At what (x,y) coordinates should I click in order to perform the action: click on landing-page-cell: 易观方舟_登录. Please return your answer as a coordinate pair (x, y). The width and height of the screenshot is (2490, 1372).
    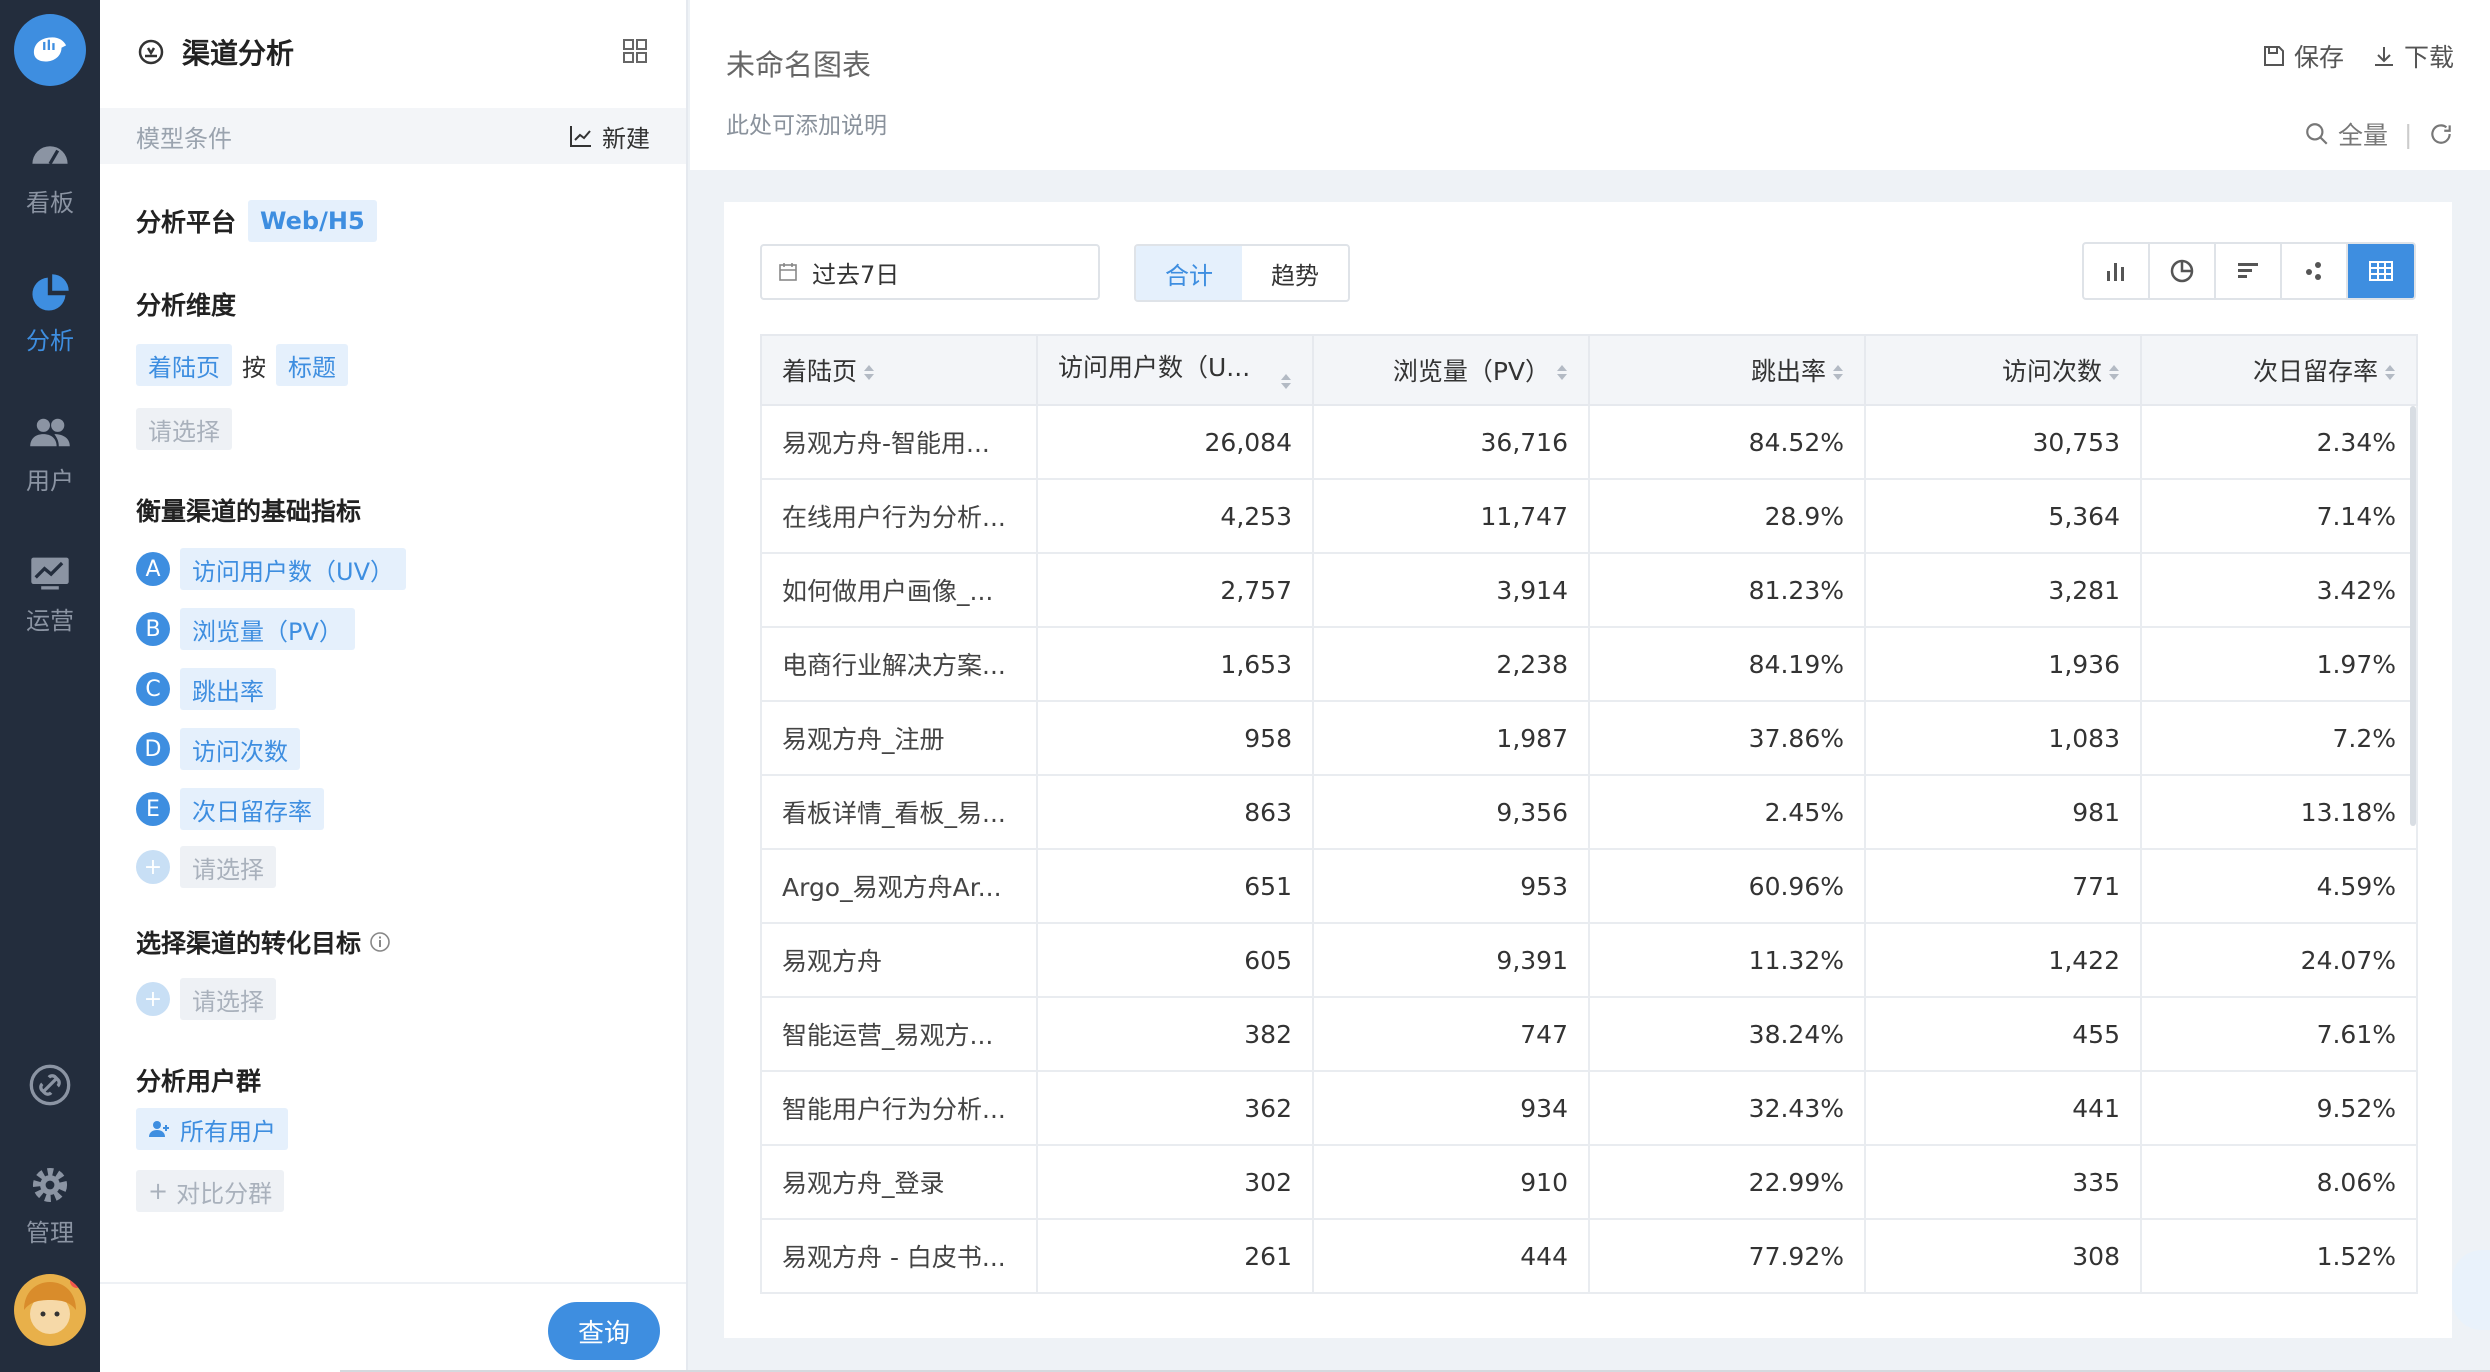
    Looking at the image, I should click on (899, 1182).